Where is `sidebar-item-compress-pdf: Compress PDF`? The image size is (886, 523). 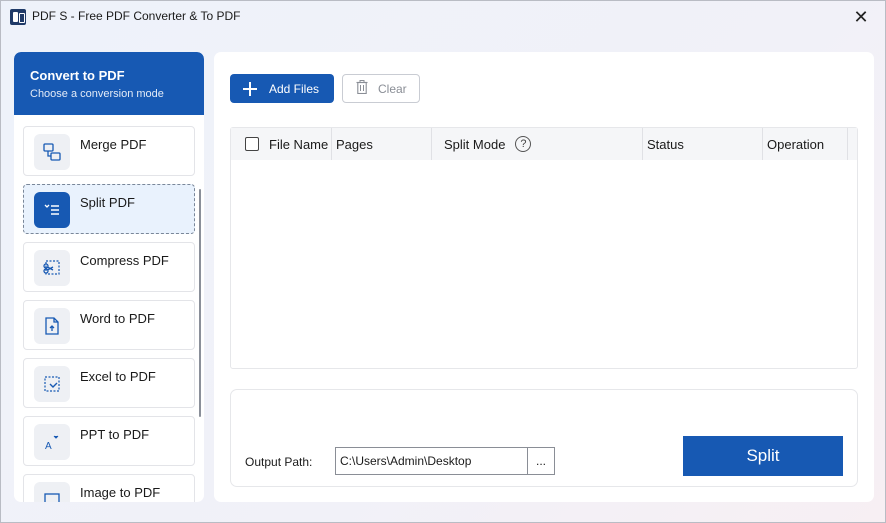 sidebar-item-compress-pdf: Compress PDF is located at coordinates (109, 267).